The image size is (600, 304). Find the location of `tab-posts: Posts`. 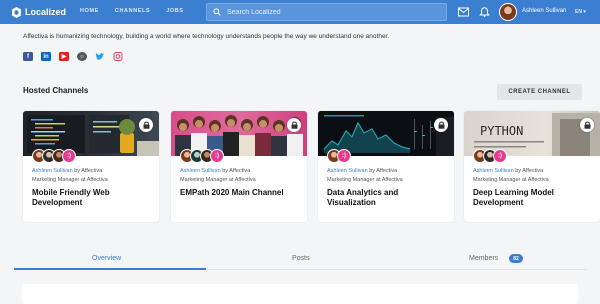

tab-posts: Posts is located at coordinates (301, 258).